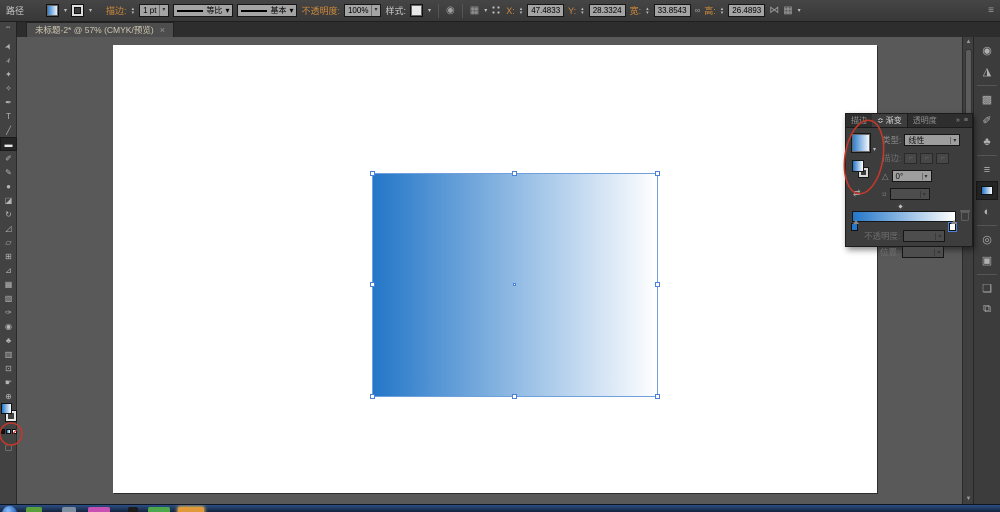 Image resolution: width=1000 pixels, height=512 pixels. Describe the element at coordinates (8, 214) in the screenshot. I see `tool-rotate: ↻` at that location.